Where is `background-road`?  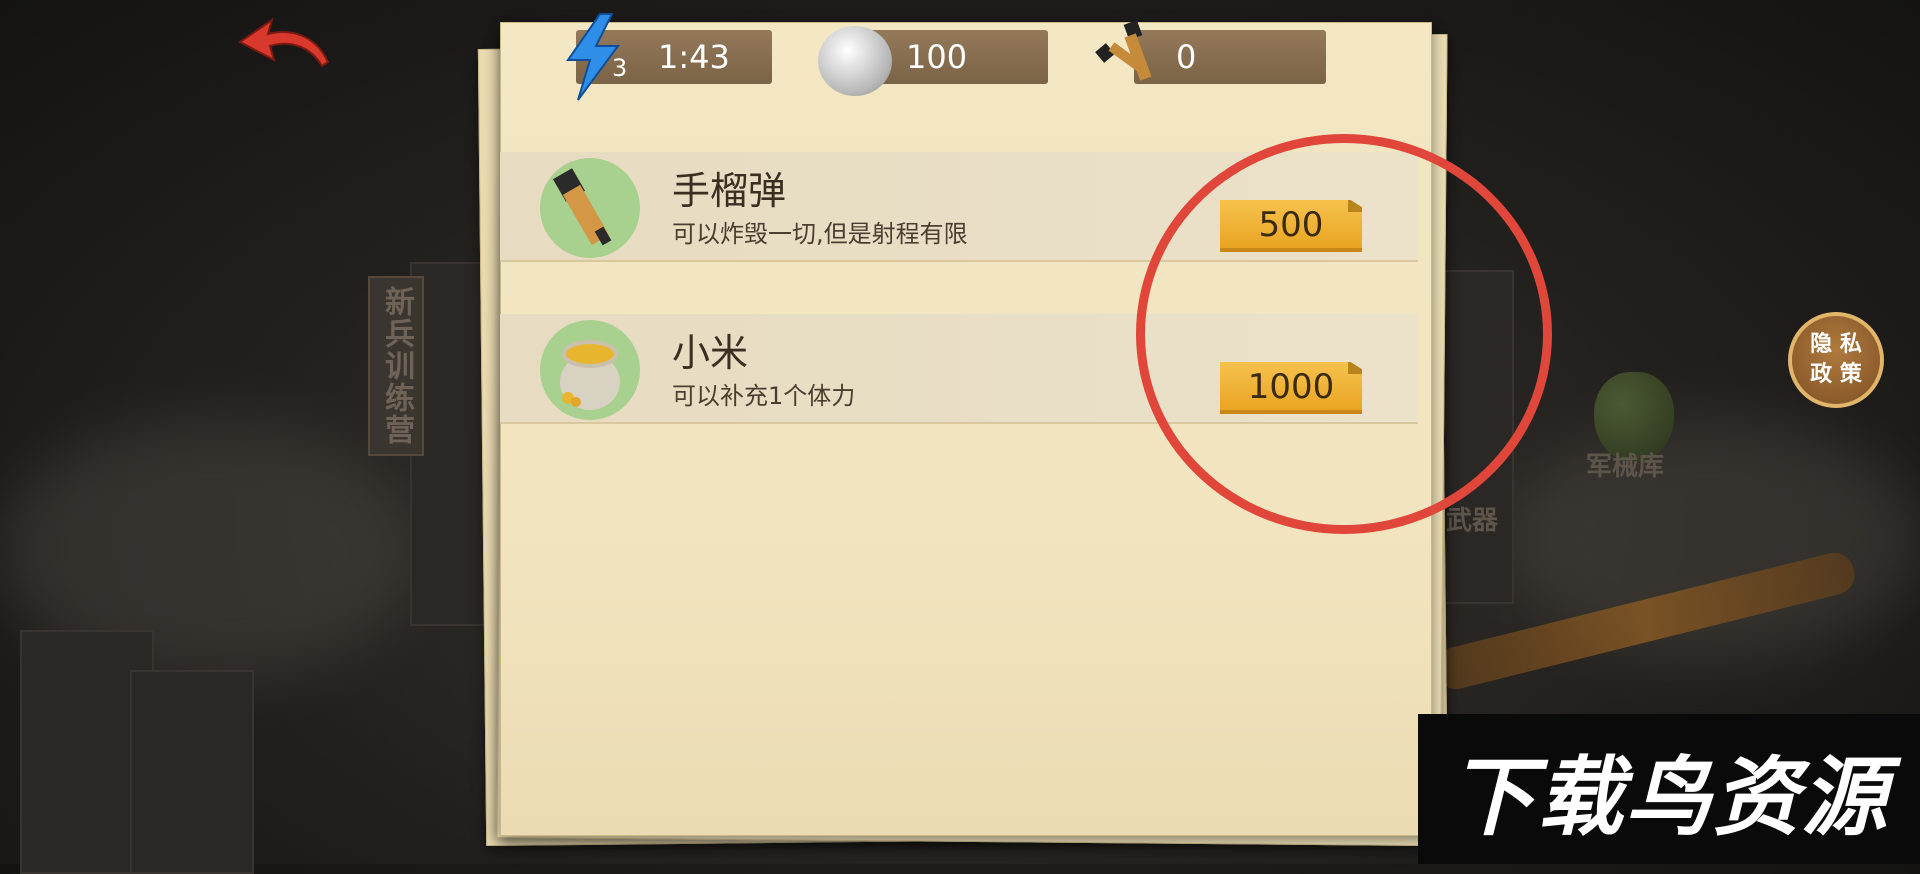
background-road is located at coordinates (1645, 621).